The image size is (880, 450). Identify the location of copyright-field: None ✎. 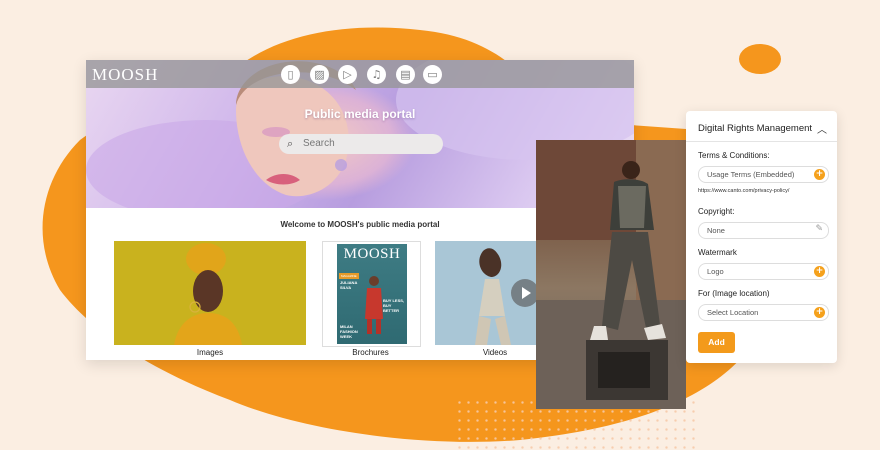
(763, 230).